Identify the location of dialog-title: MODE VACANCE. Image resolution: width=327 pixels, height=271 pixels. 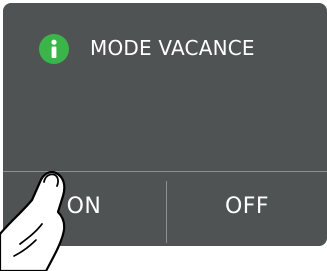
(172, 48).